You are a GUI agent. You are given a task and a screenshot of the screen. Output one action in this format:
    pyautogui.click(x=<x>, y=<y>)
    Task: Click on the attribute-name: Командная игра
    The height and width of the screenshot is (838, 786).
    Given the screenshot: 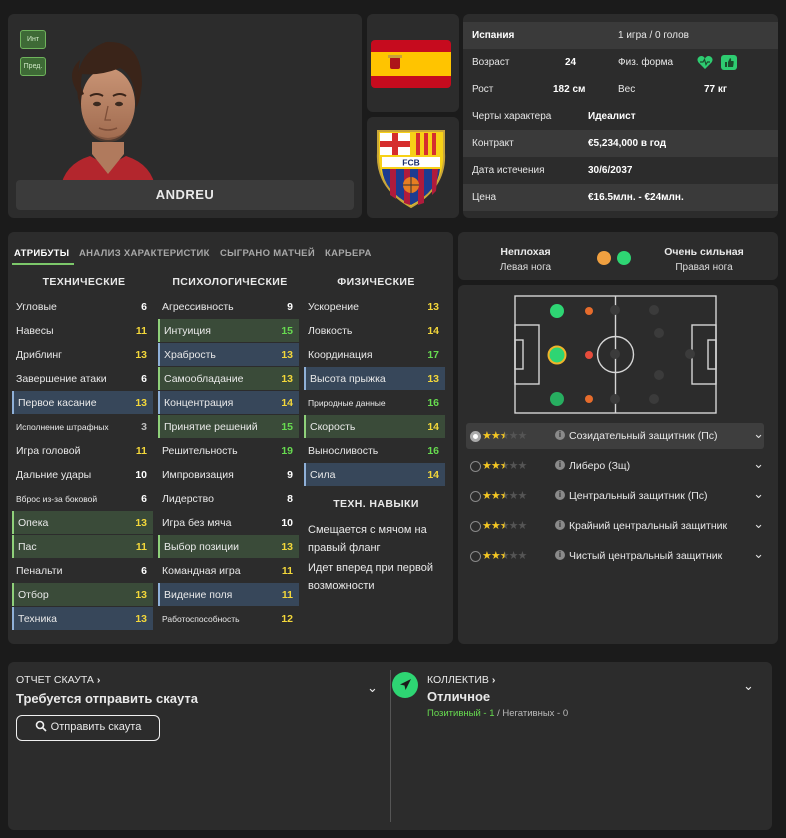 What is the action you would take?
    pyautogui.click(x=201, y=571)
    